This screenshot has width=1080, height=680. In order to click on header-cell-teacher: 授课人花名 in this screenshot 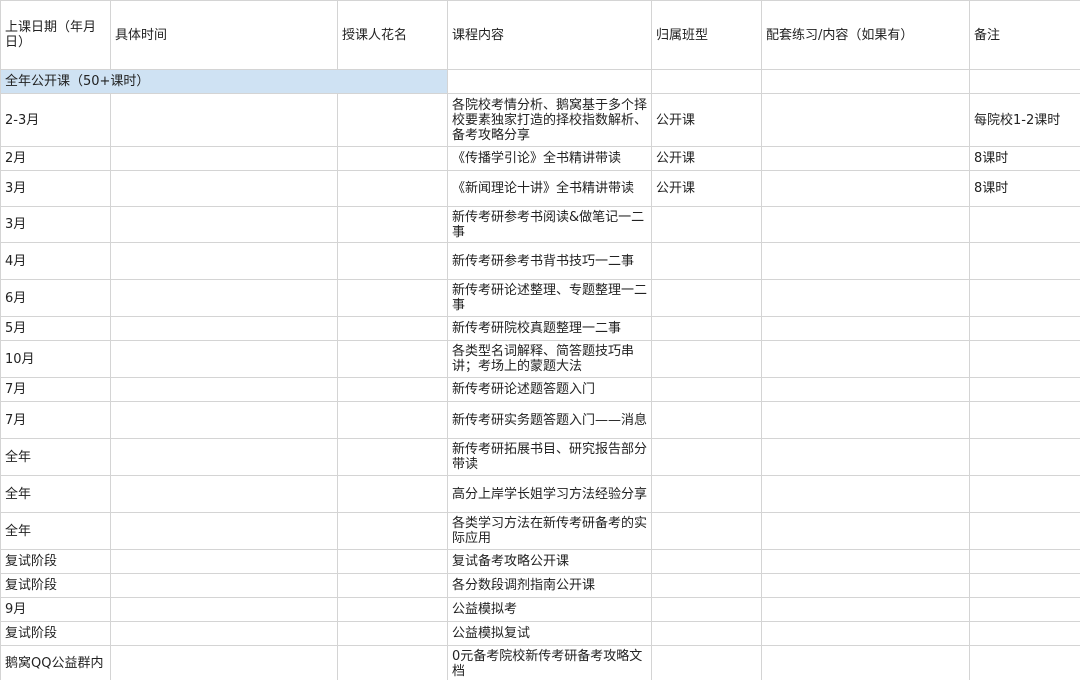, I will do `click(392, 35)`.